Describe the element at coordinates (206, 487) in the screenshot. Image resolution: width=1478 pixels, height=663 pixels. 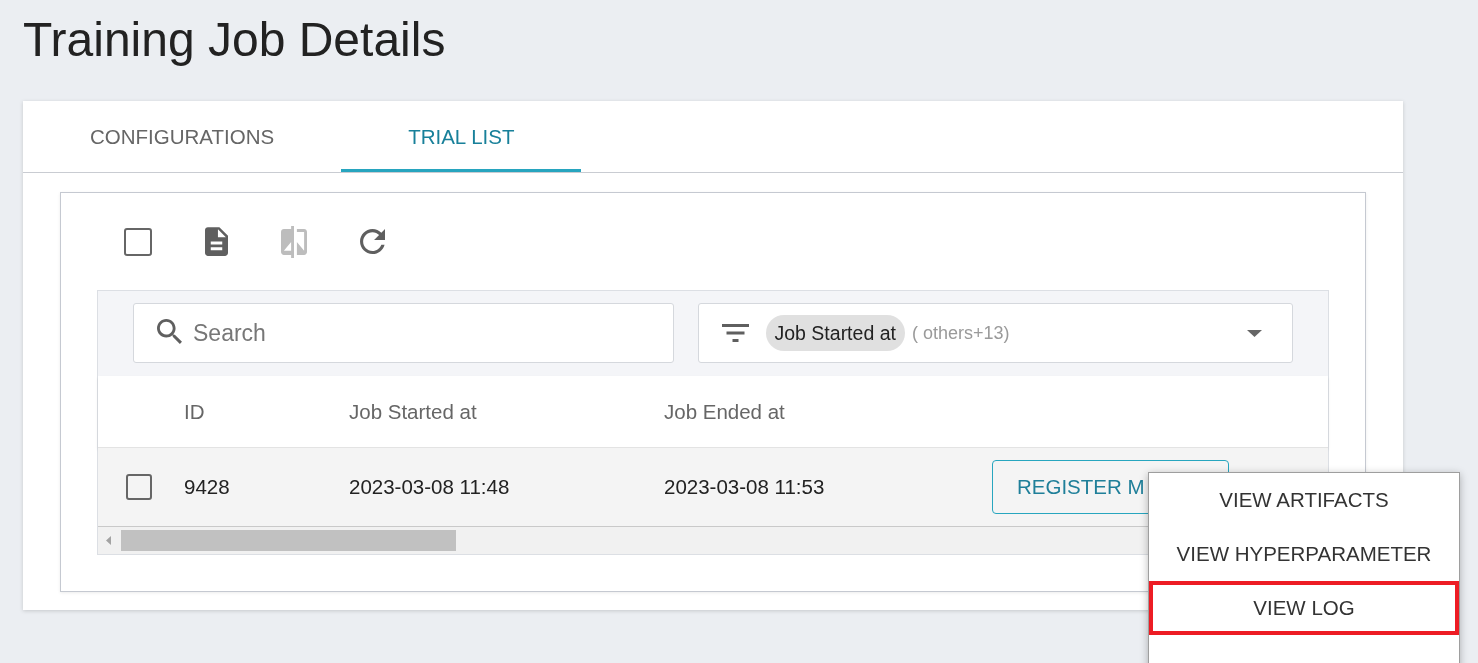
I see `table-cell-text: 9428` at that location.